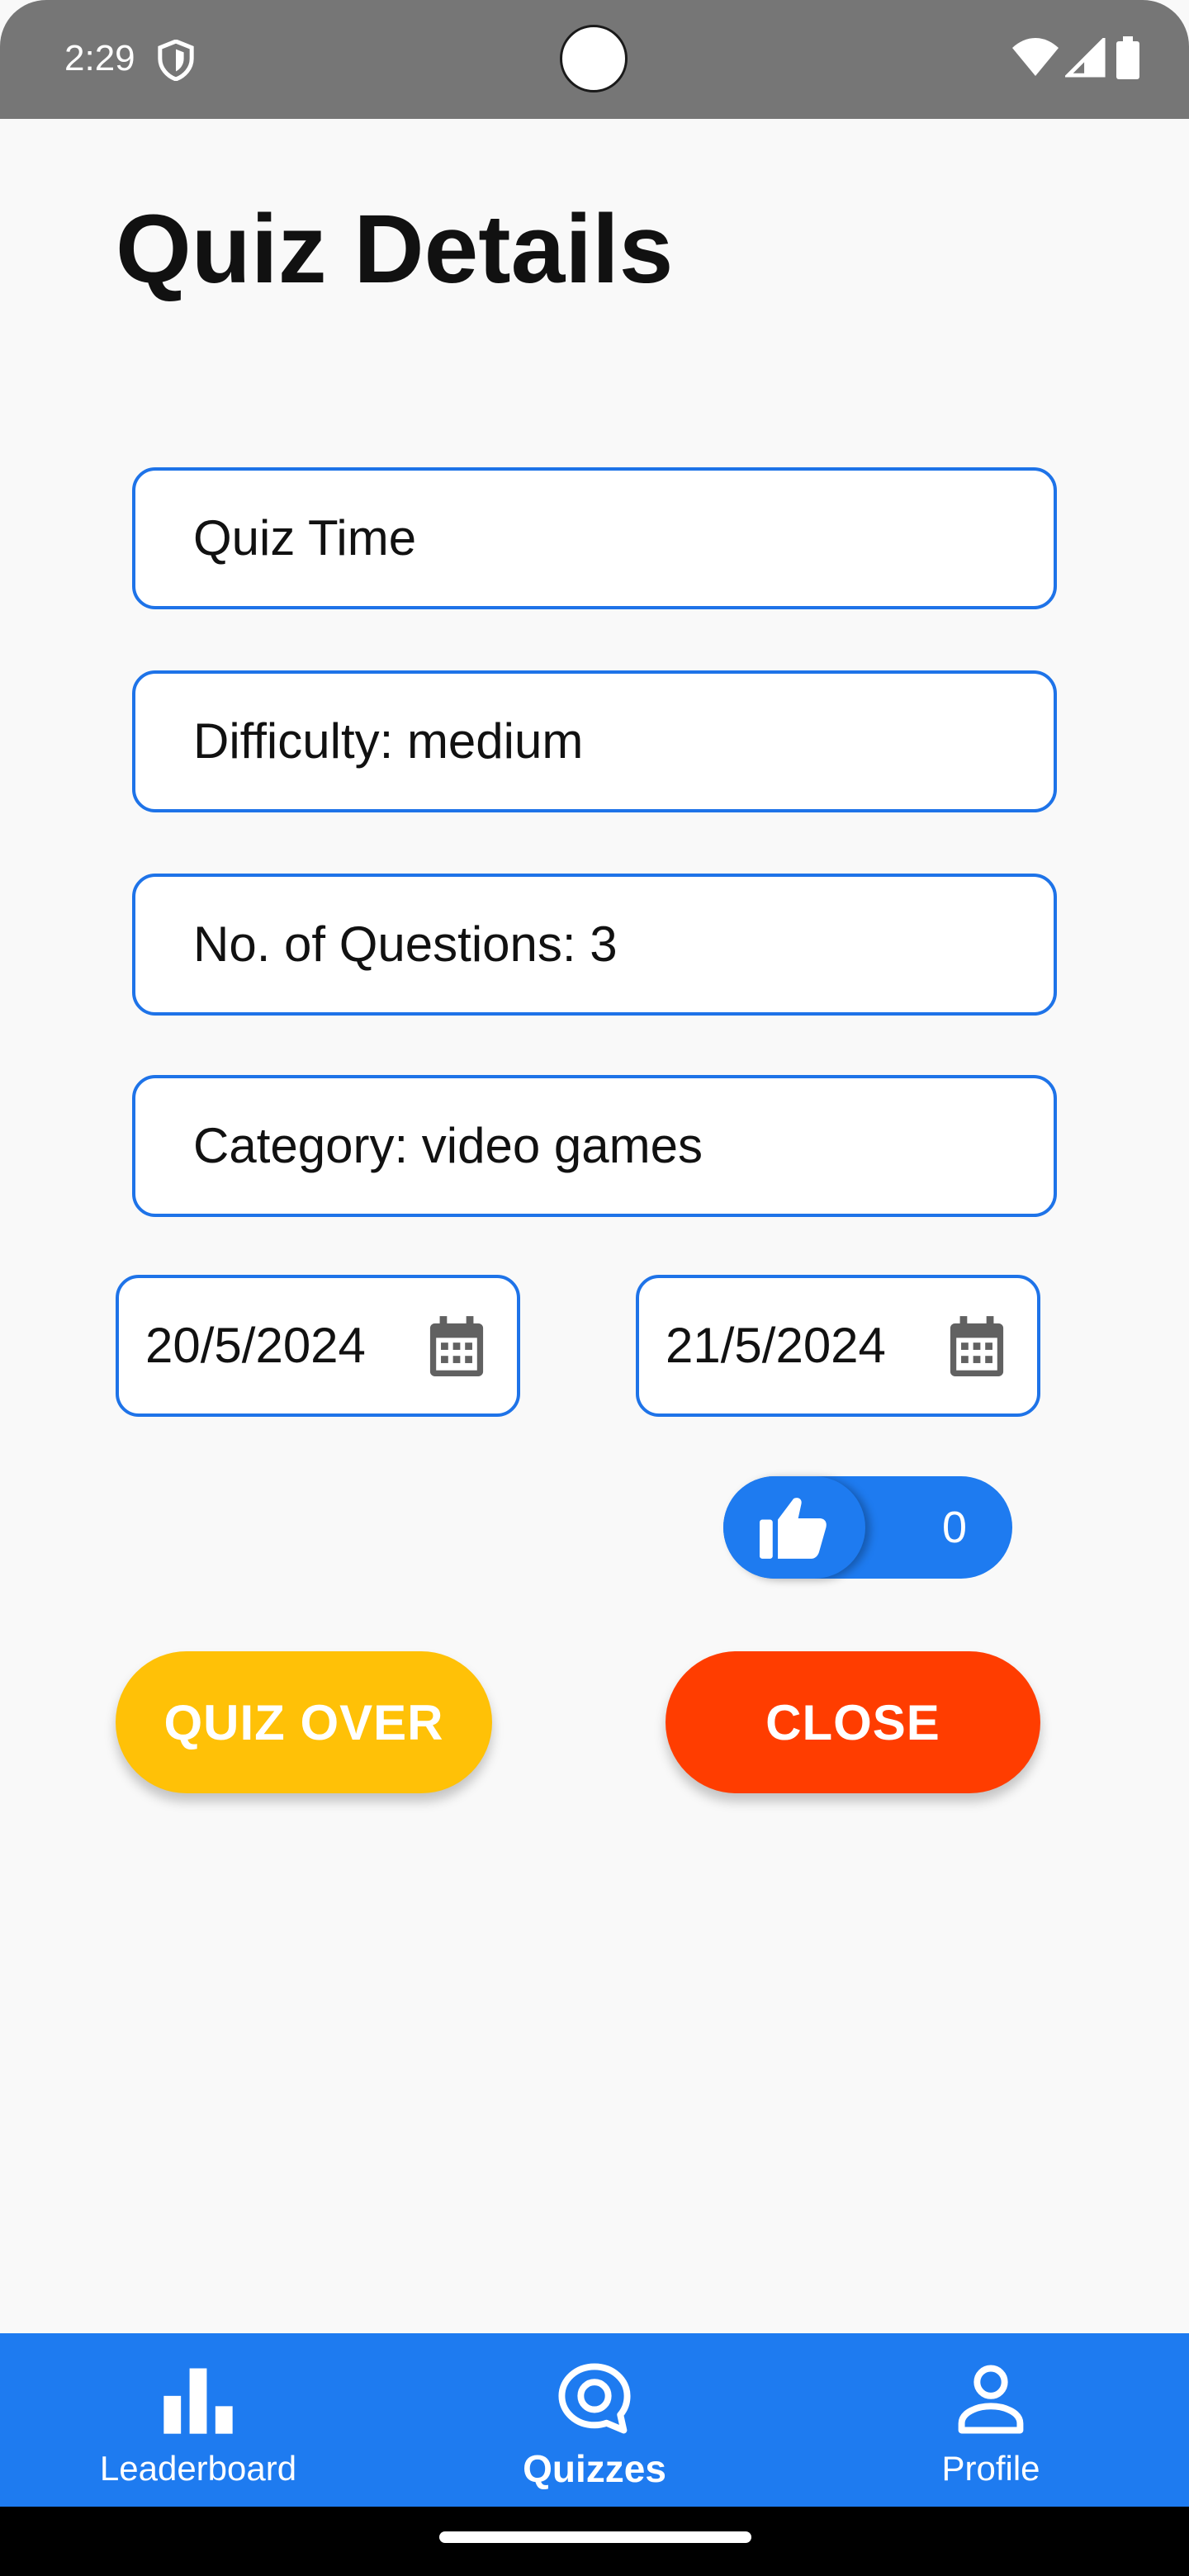 The width and height of the screenshot is (1189, 2576). Describe the element at coordinates (594, 2468) in the screenshot. I see `nav-label-quizzes: Quizzes` at that location.